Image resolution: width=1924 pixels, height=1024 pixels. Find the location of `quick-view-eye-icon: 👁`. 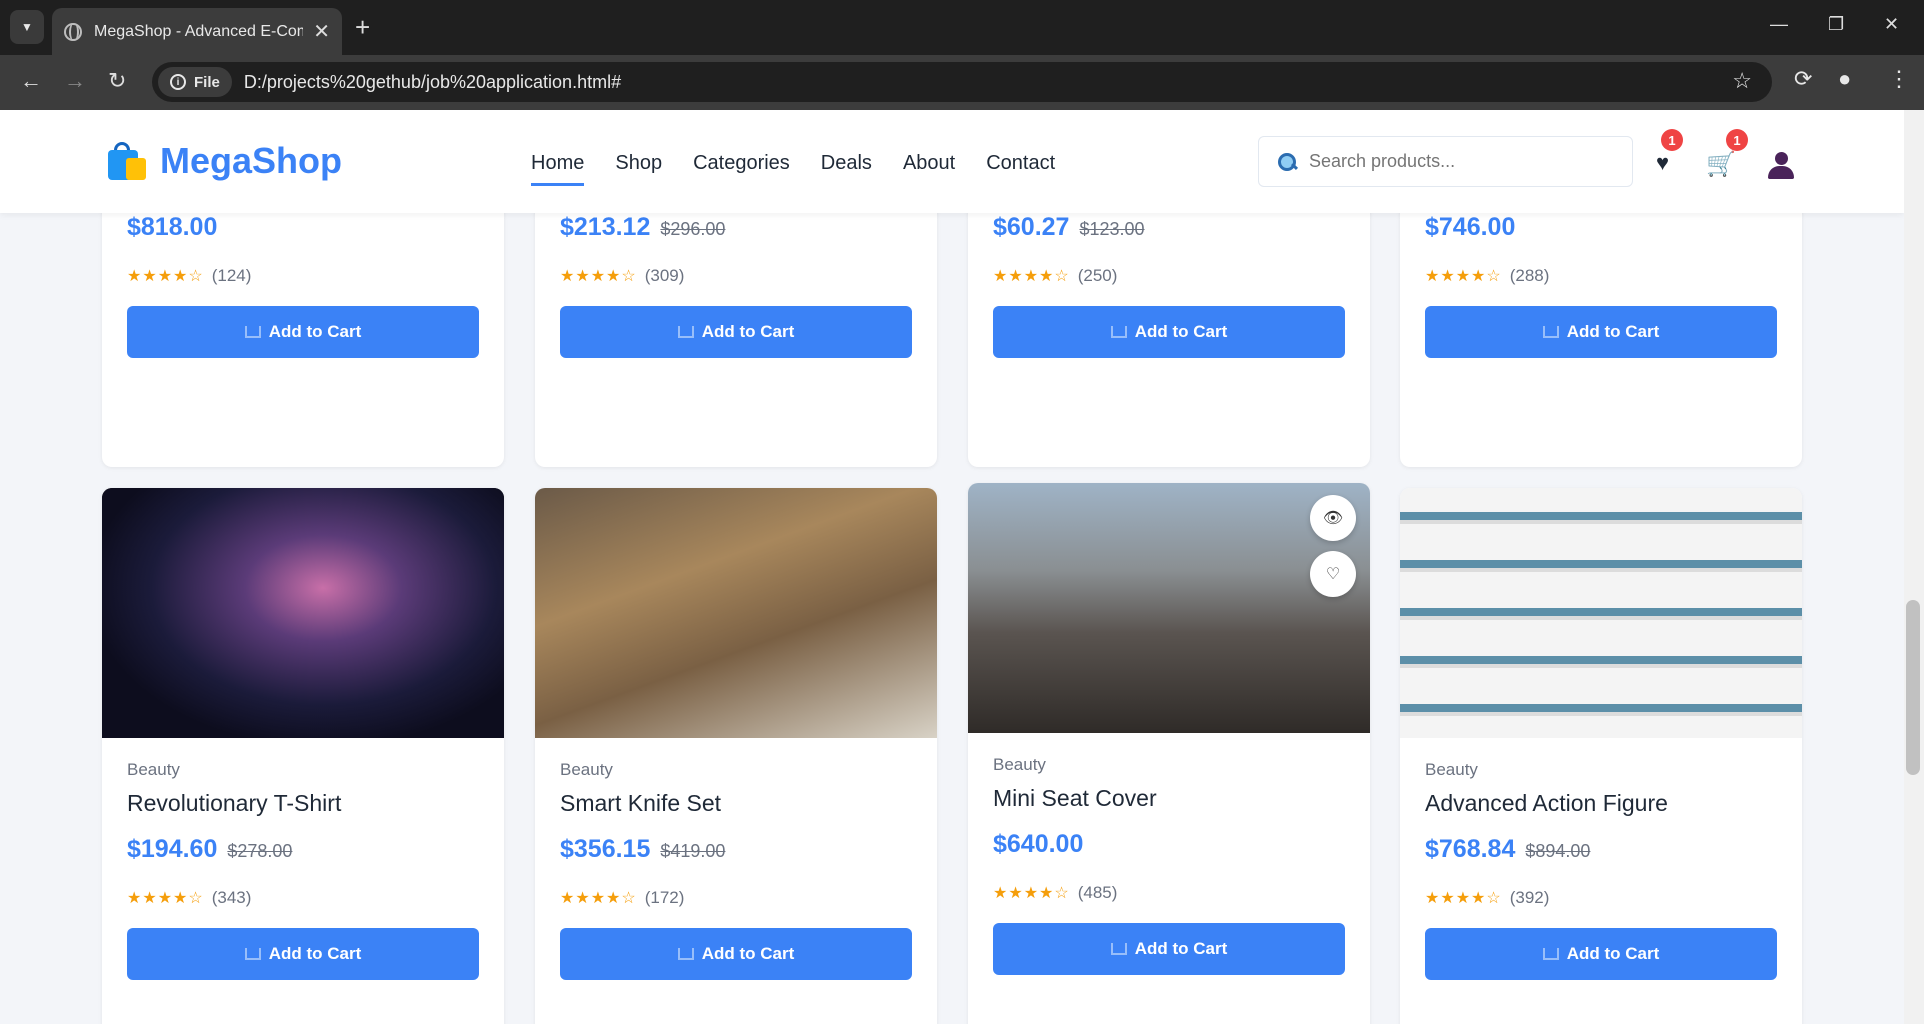

quick-view-eye-icon: 👁 is located at coordinates (1333, 518).